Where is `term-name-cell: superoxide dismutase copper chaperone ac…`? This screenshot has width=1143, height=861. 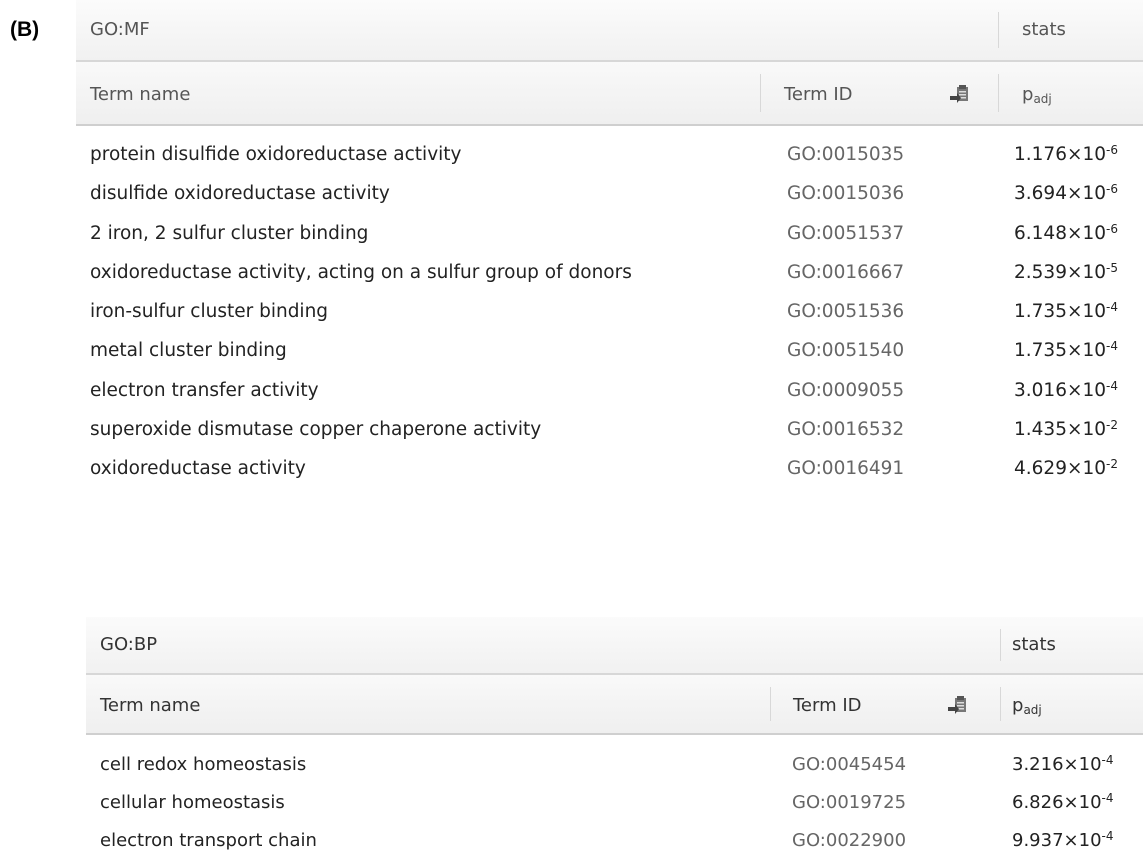 term-name-cell: superoxide dismutase copper chaperone ac… is located at coordinates (316, 430).